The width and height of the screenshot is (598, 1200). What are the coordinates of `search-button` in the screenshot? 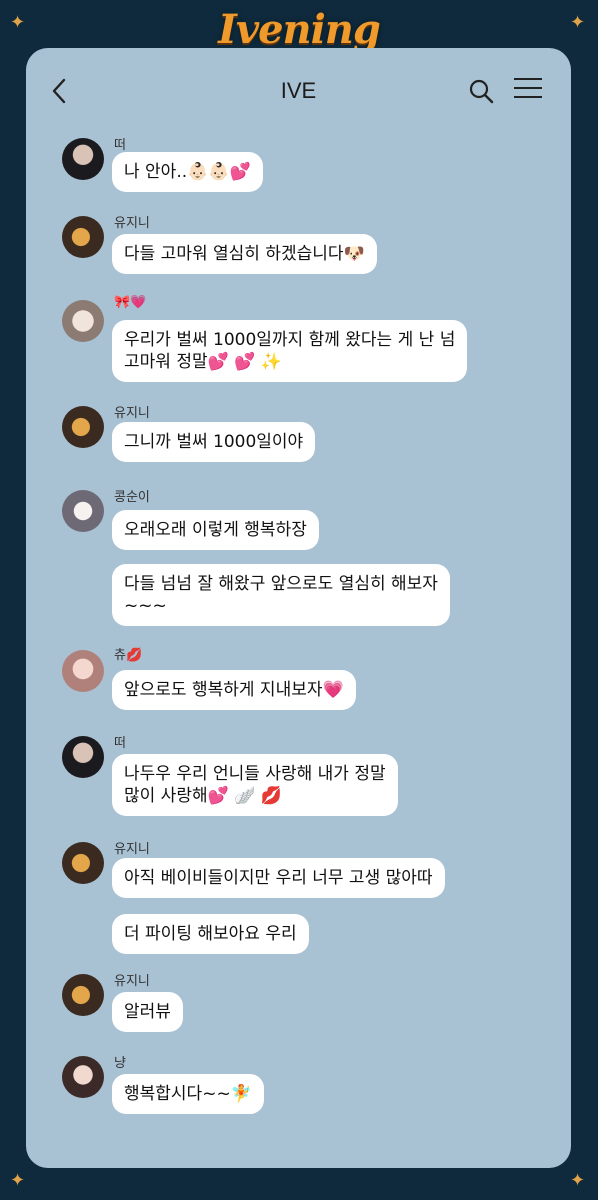 It's located at (482, 92).